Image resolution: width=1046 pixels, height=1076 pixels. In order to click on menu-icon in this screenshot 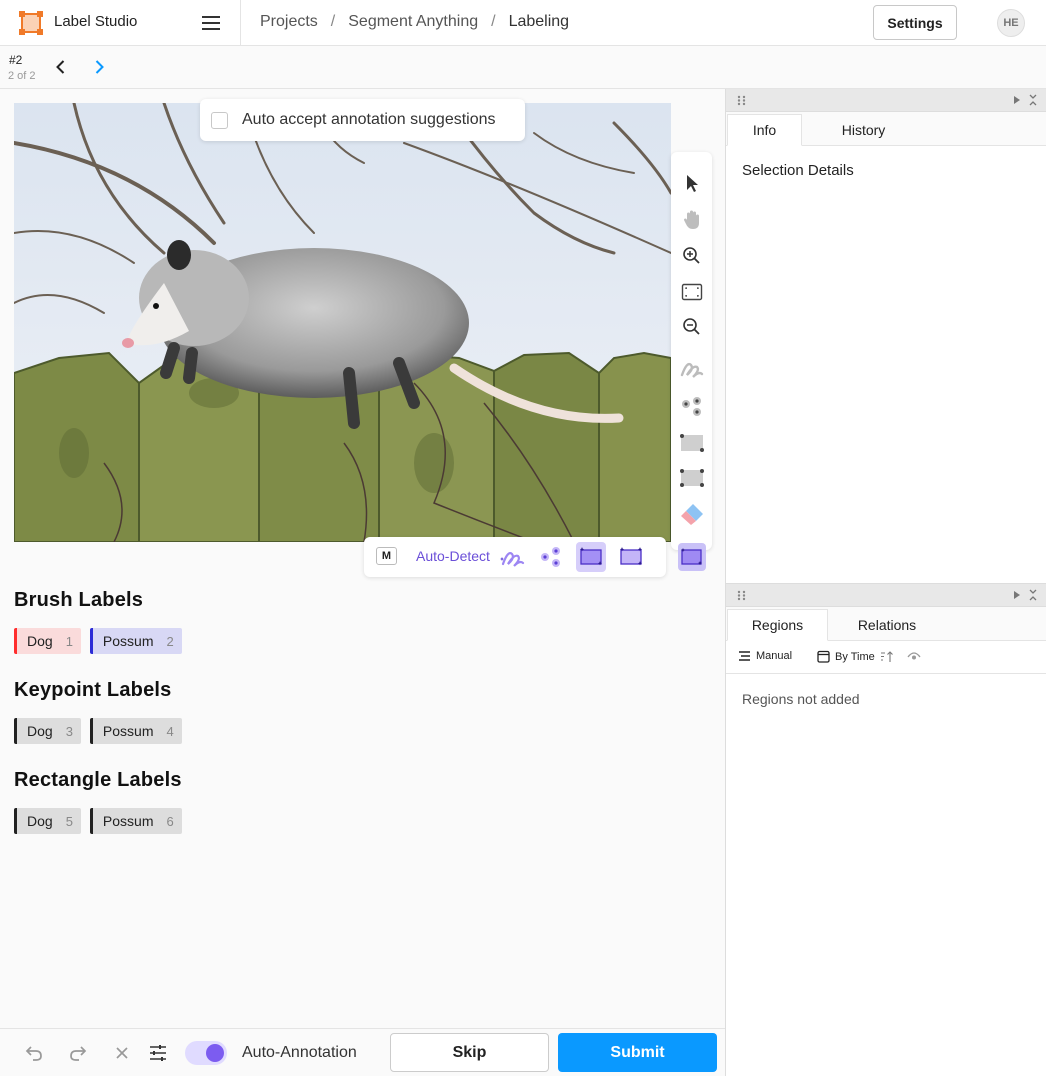, I will do `click(211, 23)`.